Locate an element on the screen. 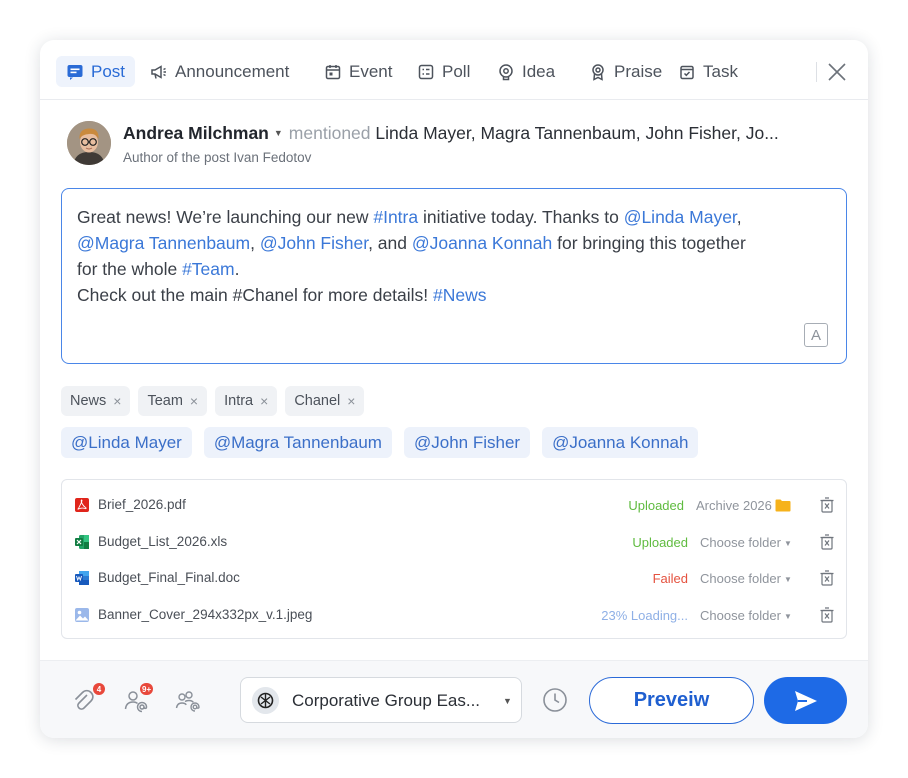  mention-chip: @Magra Tannenbaum is located at coordinates (297, 442).